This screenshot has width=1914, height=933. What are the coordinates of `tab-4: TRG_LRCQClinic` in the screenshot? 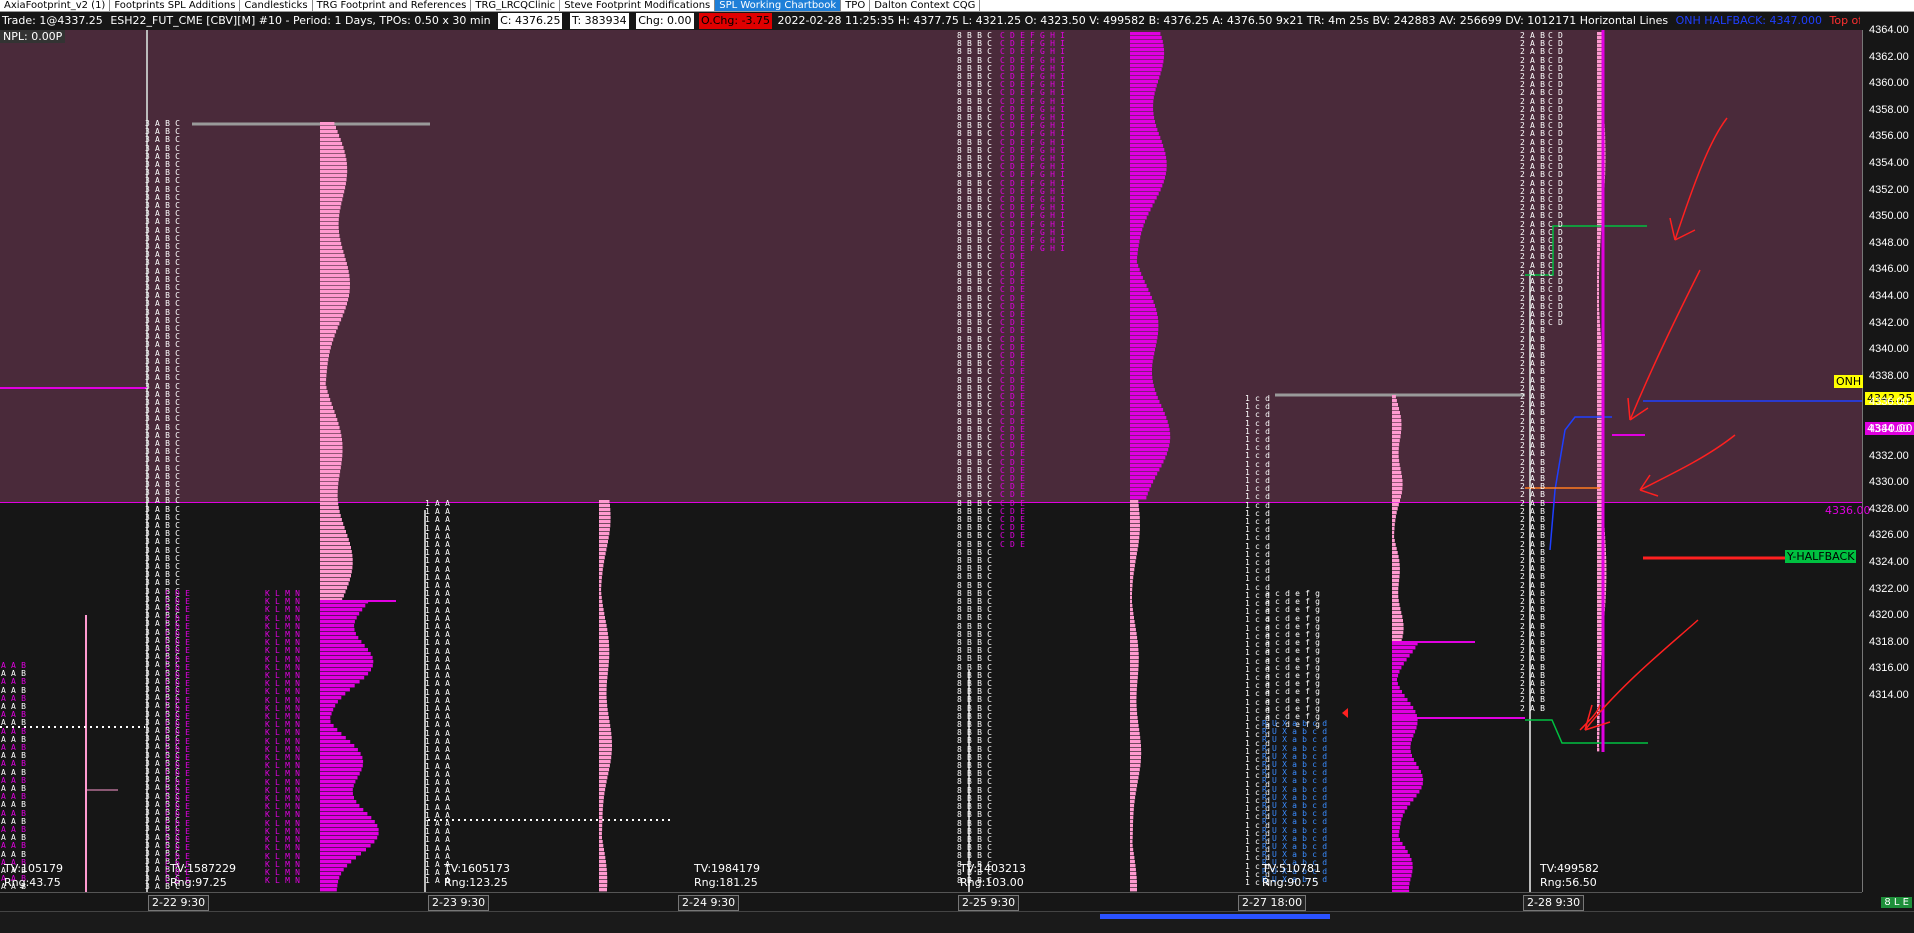 It's located at (516, 5).